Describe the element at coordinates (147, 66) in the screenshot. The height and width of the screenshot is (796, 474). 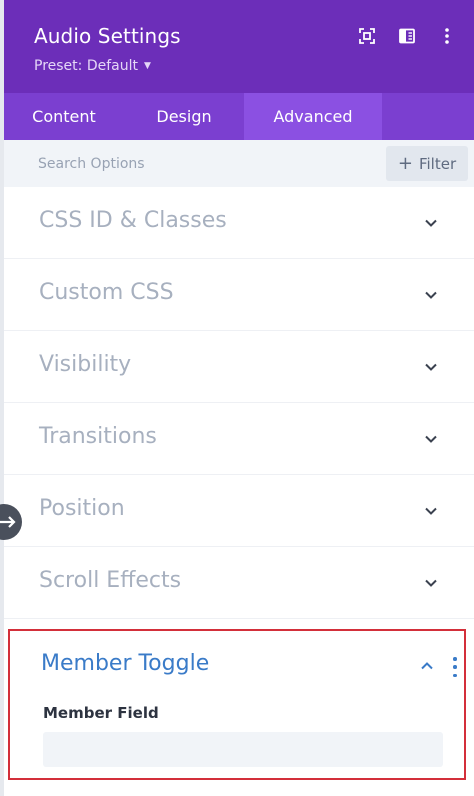
I see `caret-down-icon: ▼` at that location.